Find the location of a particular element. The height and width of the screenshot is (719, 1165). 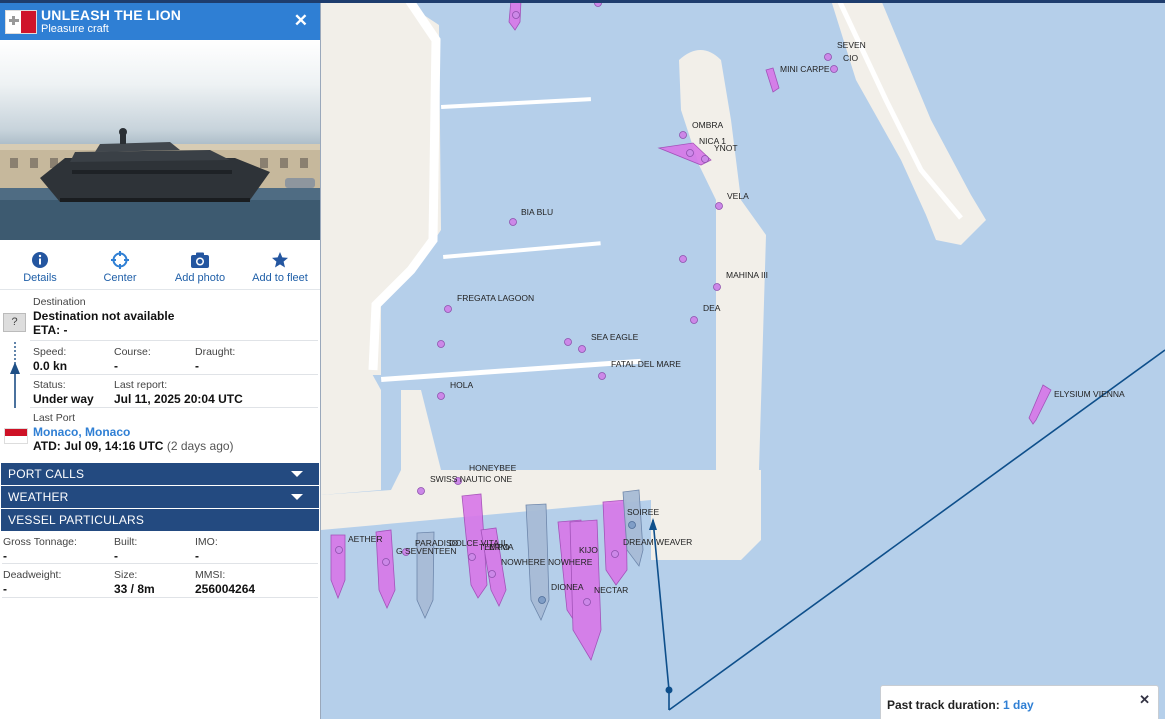

status-value: Under way is located at coordinates (63, 399).